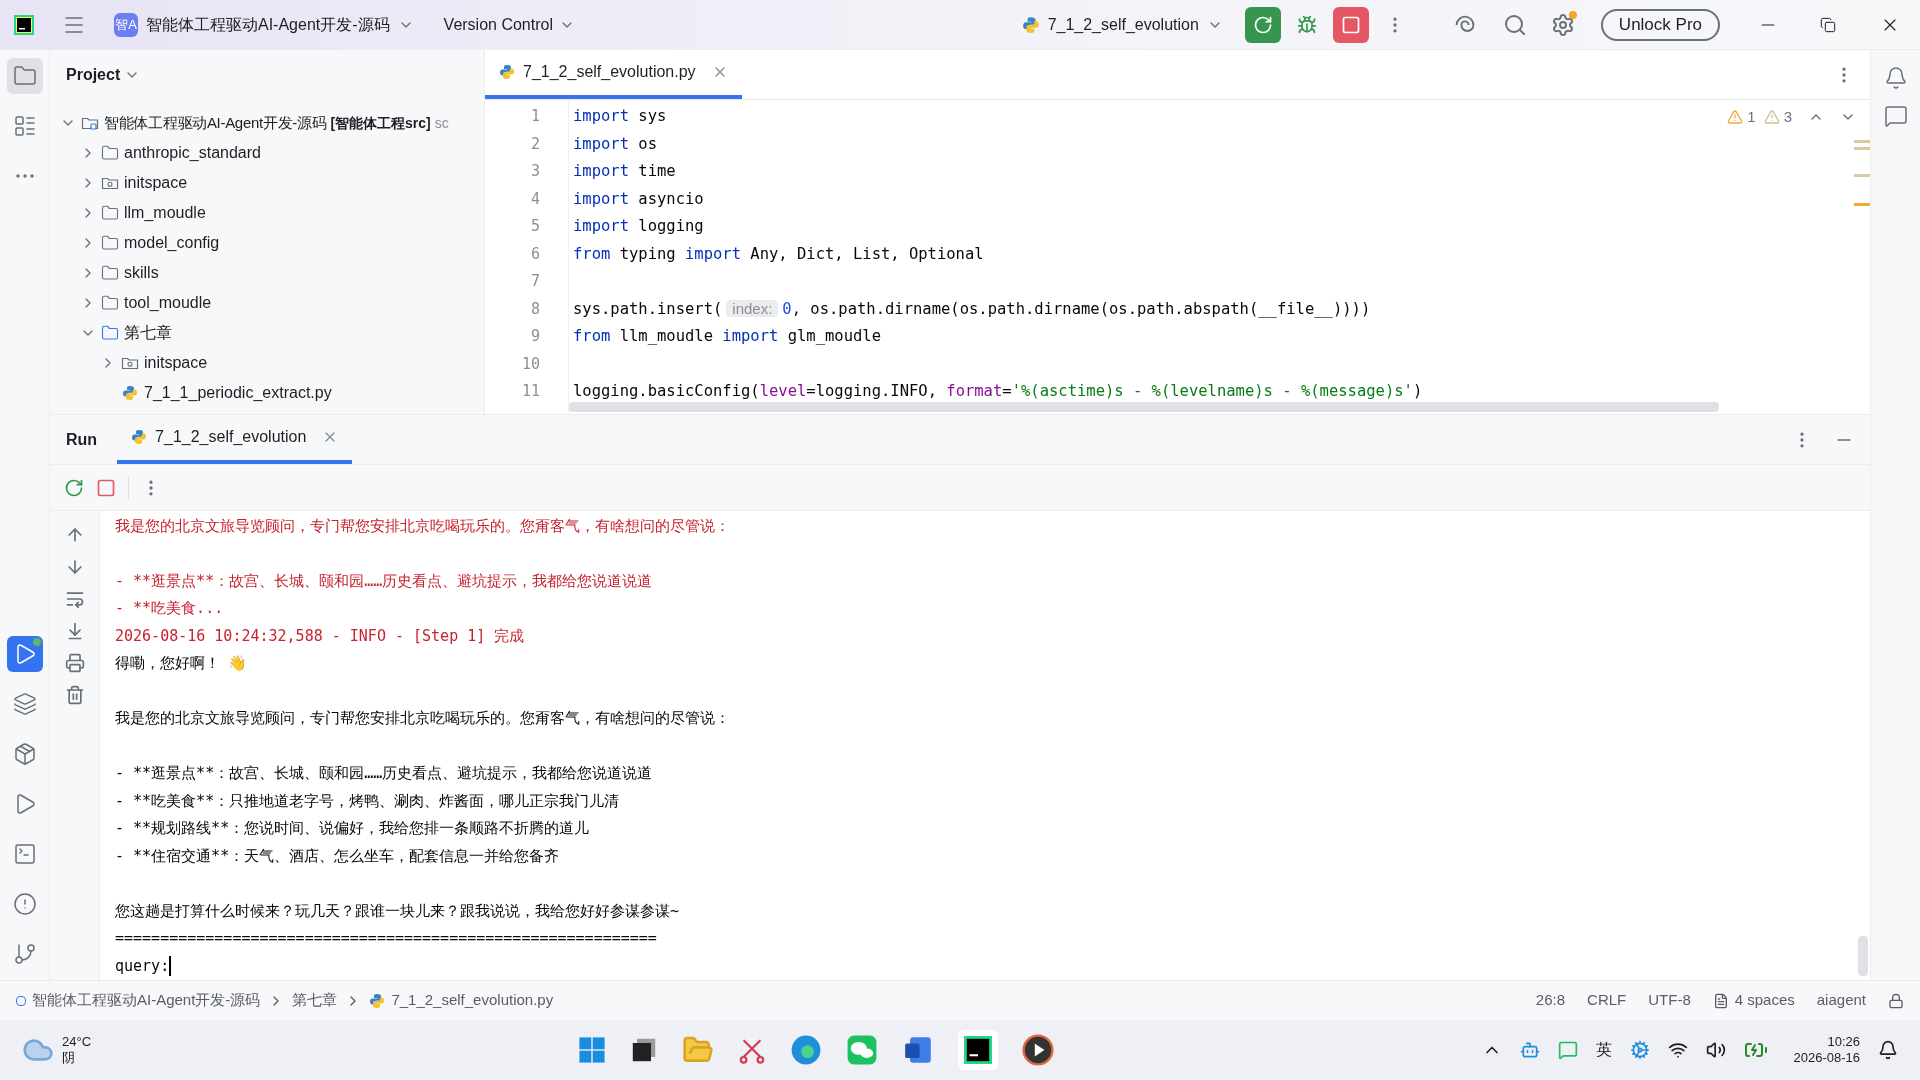  What do you see at coordinates (148, 333) in the screenshot?
I see `tree-item: 第七章` at bounding box center [148, 333].